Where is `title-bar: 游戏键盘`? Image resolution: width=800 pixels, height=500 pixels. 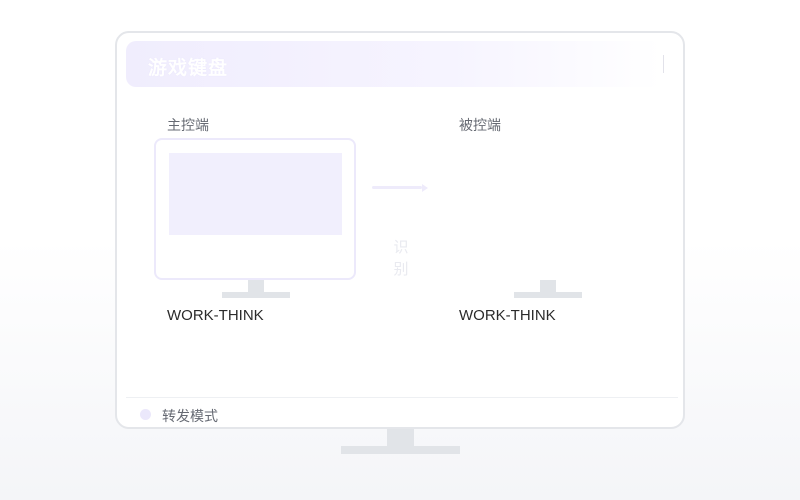 title-bar: 游戏键盘 is located at coordinates (395, 64).